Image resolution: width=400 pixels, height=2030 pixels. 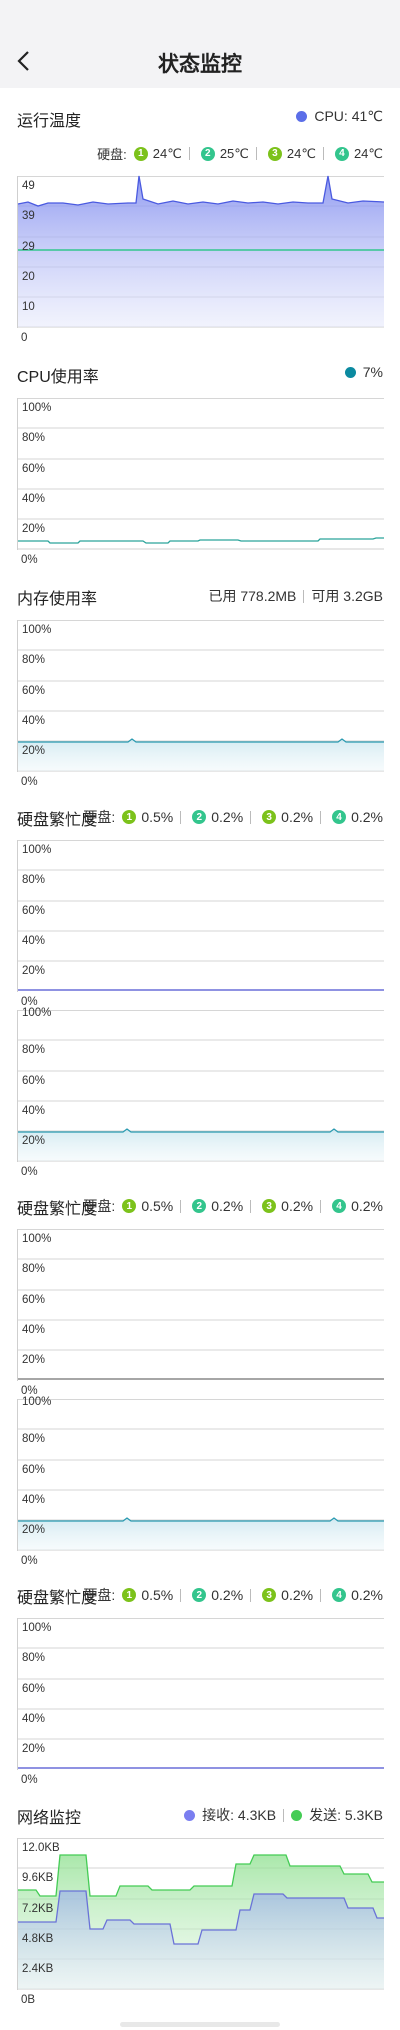 What do you see at coordinates (34, 469) in the screenshot?
I see `cpu-tick: 60%` at bounding box center [34, 469].